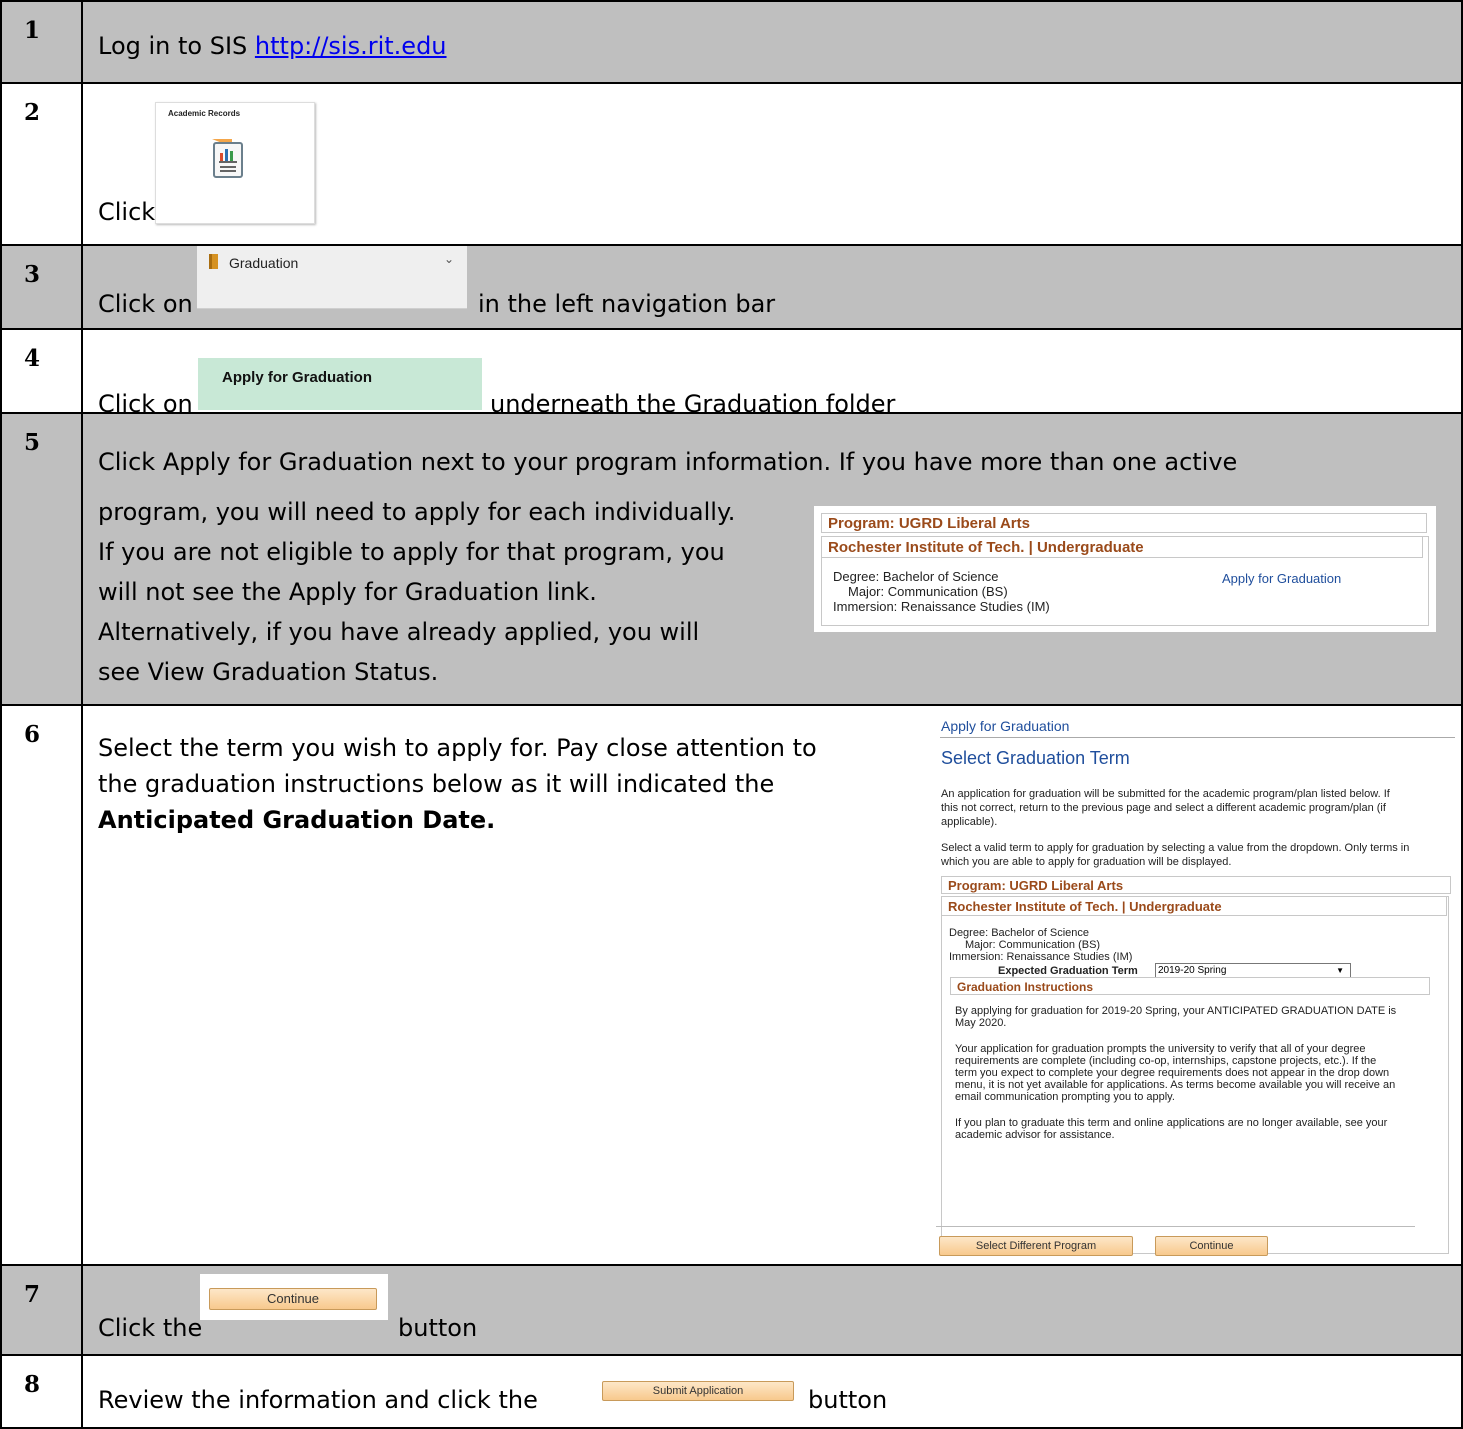  What do you see at coordinates (731, 42) in the screenshot?
I see `step-1-row: 1 Log in to SIS http://sis.rit.edu` at bounding box center [731, 42].